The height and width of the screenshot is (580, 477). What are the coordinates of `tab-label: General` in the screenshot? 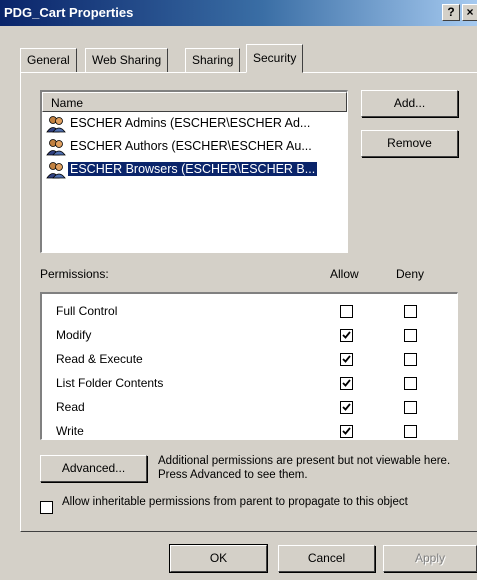 It's located at (48, 60).